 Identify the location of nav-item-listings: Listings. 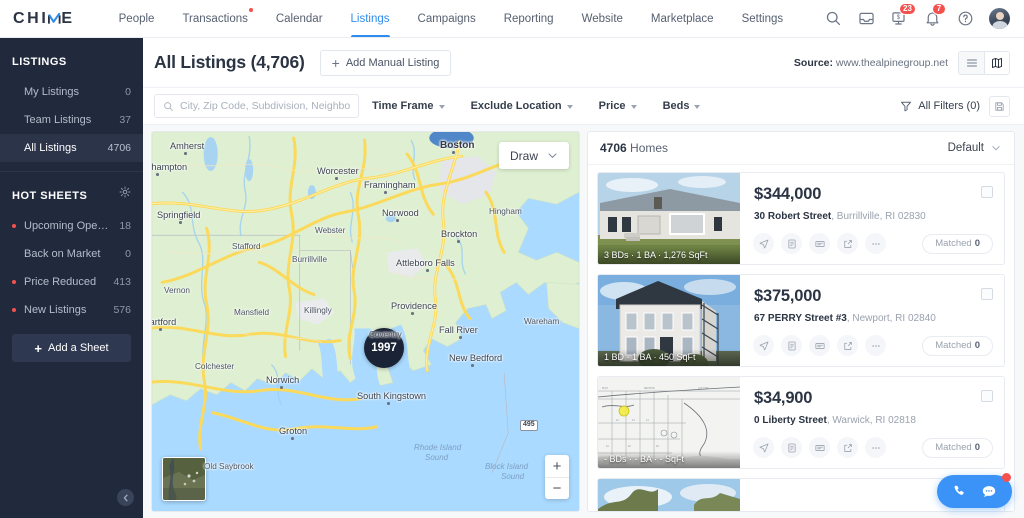
(370, 18).